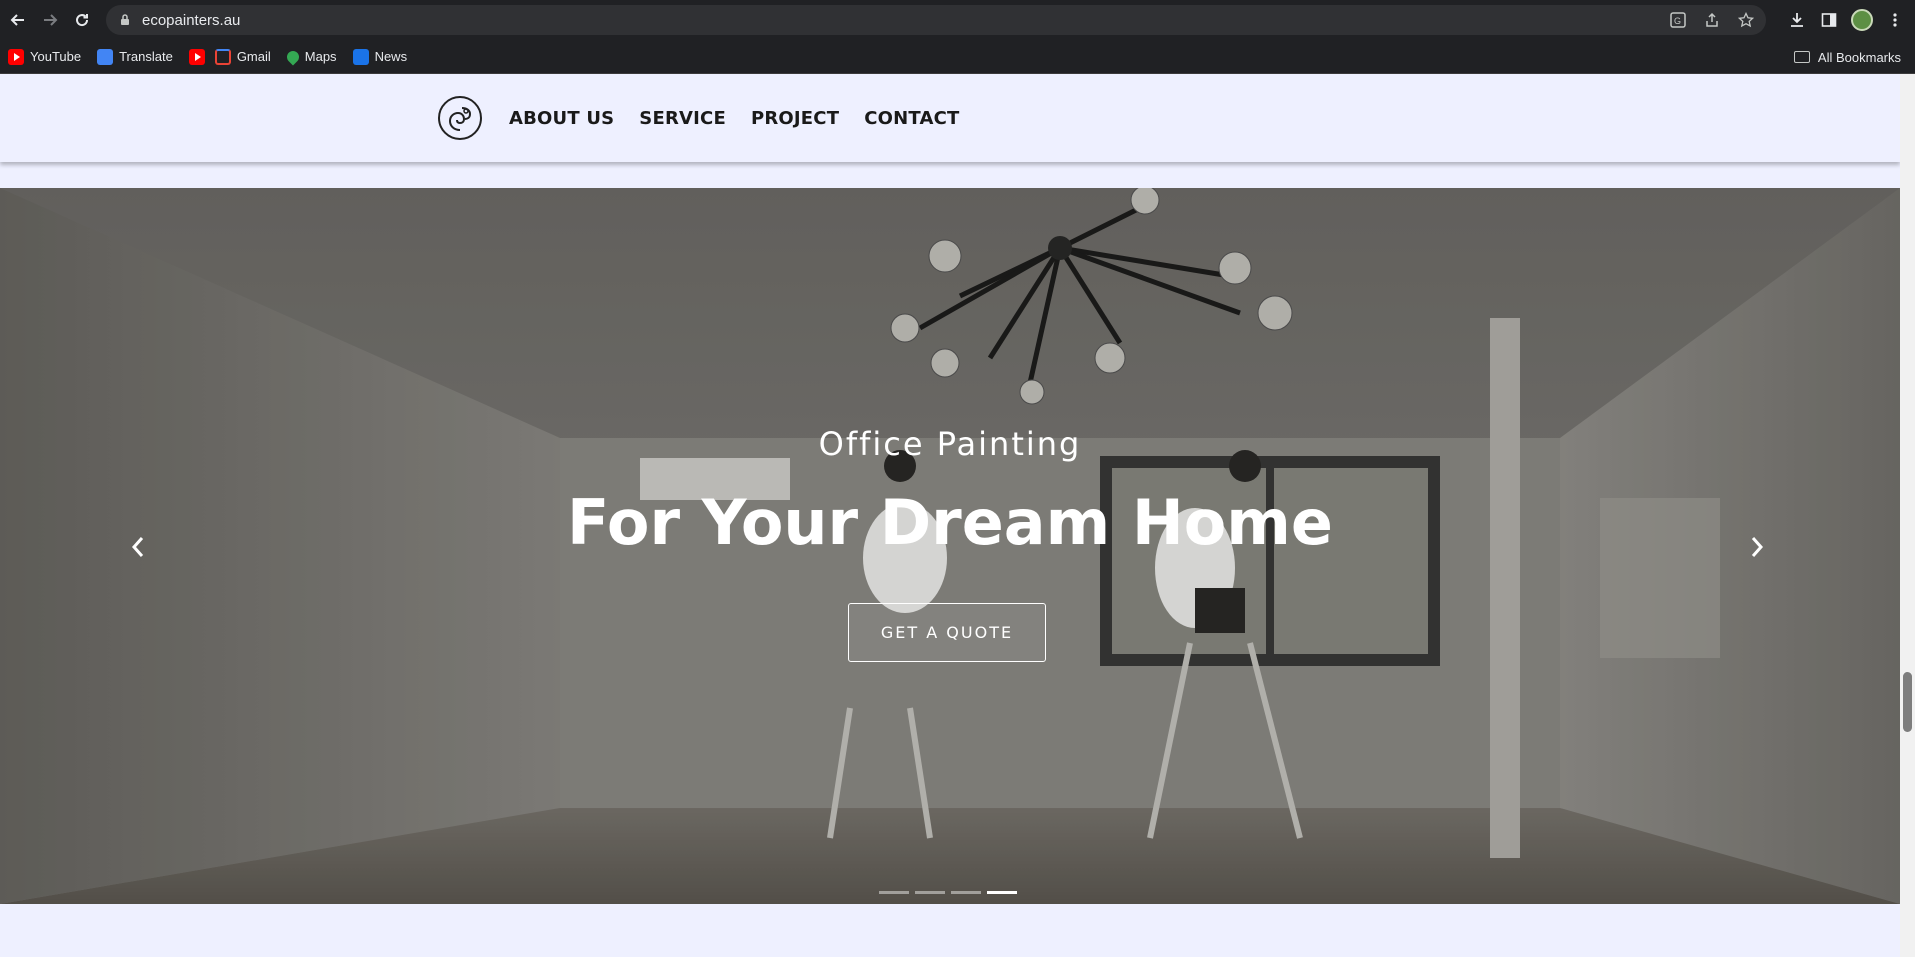 Image resolution: width=1915 pixels, height=957 pixels. What do you see at coordinates (1801, 57) in the screenshot?
I see `folder-icon` at bounding box center [1801, 57].